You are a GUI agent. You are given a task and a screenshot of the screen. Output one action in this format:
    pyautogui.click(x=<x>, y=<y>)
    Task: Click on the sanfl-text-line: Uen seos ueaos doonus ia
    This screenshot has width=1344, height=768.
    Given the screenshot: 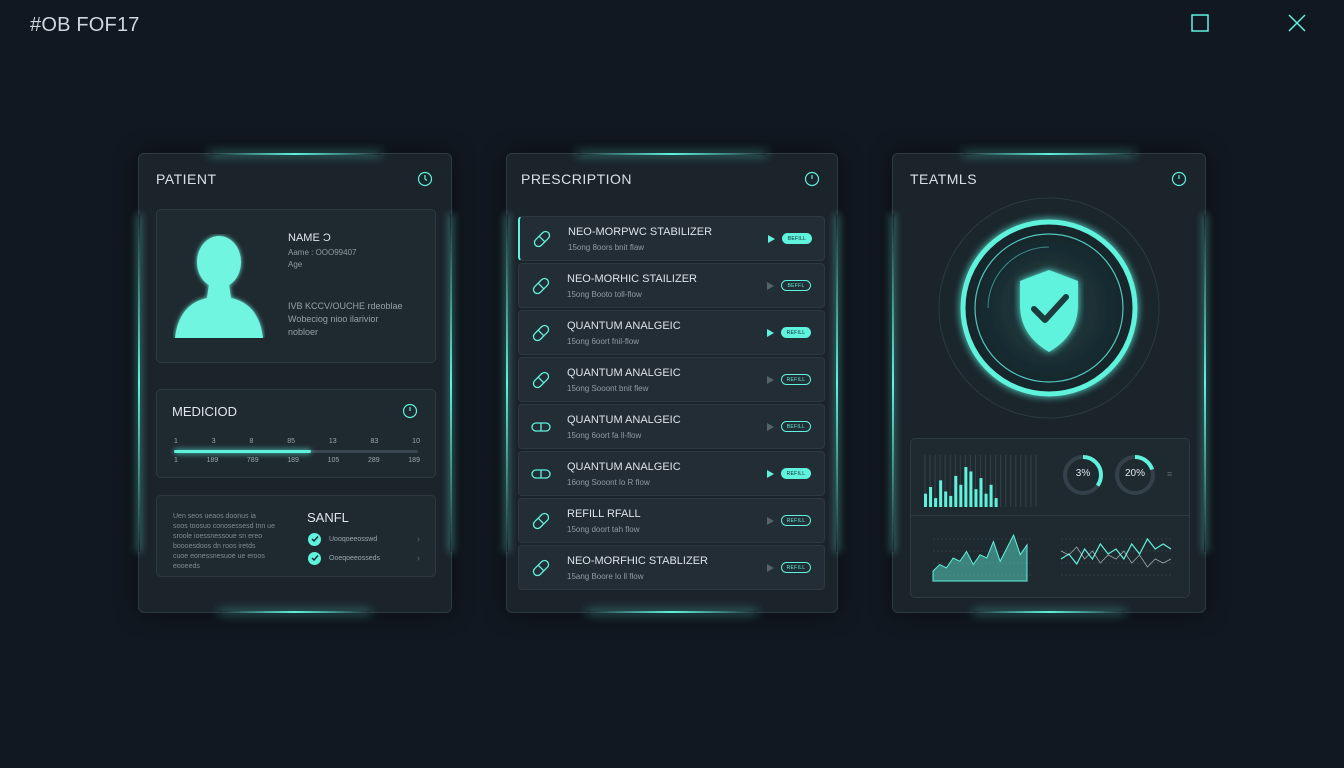 What is the action you would take?
    pyautogui.click(x=214, y=516)
    